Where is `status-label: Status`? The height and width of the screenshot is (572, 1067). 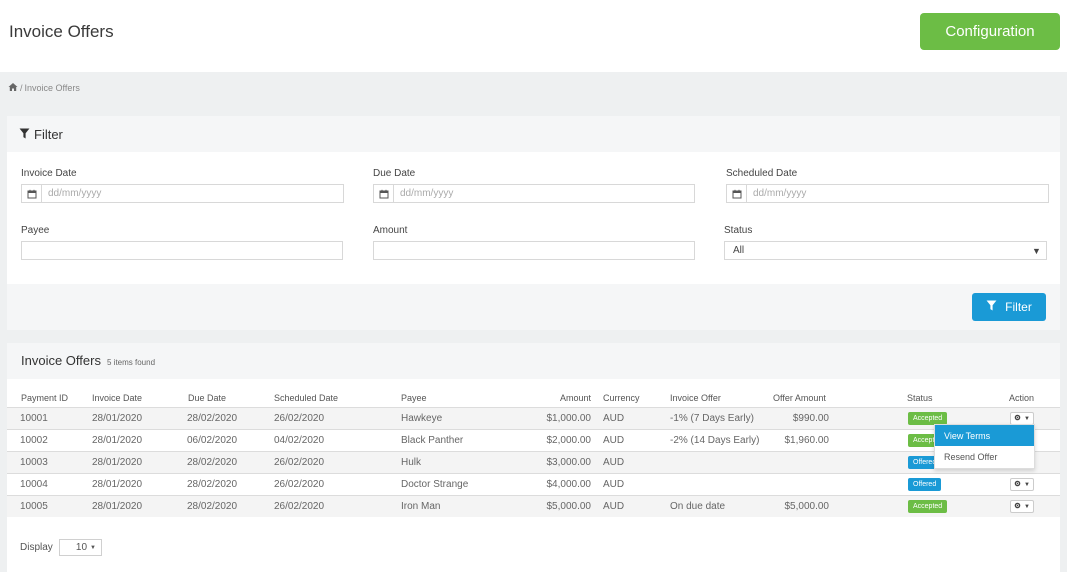
status-label: Status is located at coordinates (738, 230).